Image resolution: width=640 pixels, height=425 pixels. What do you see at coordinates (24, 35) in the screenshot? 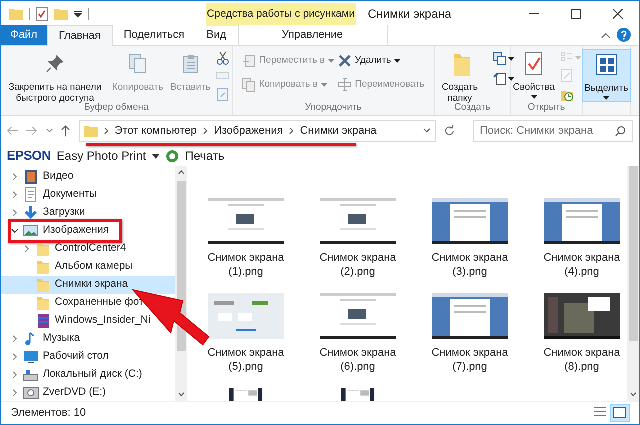
I see `file-tab: Файл` at bounding box center [24, 35].